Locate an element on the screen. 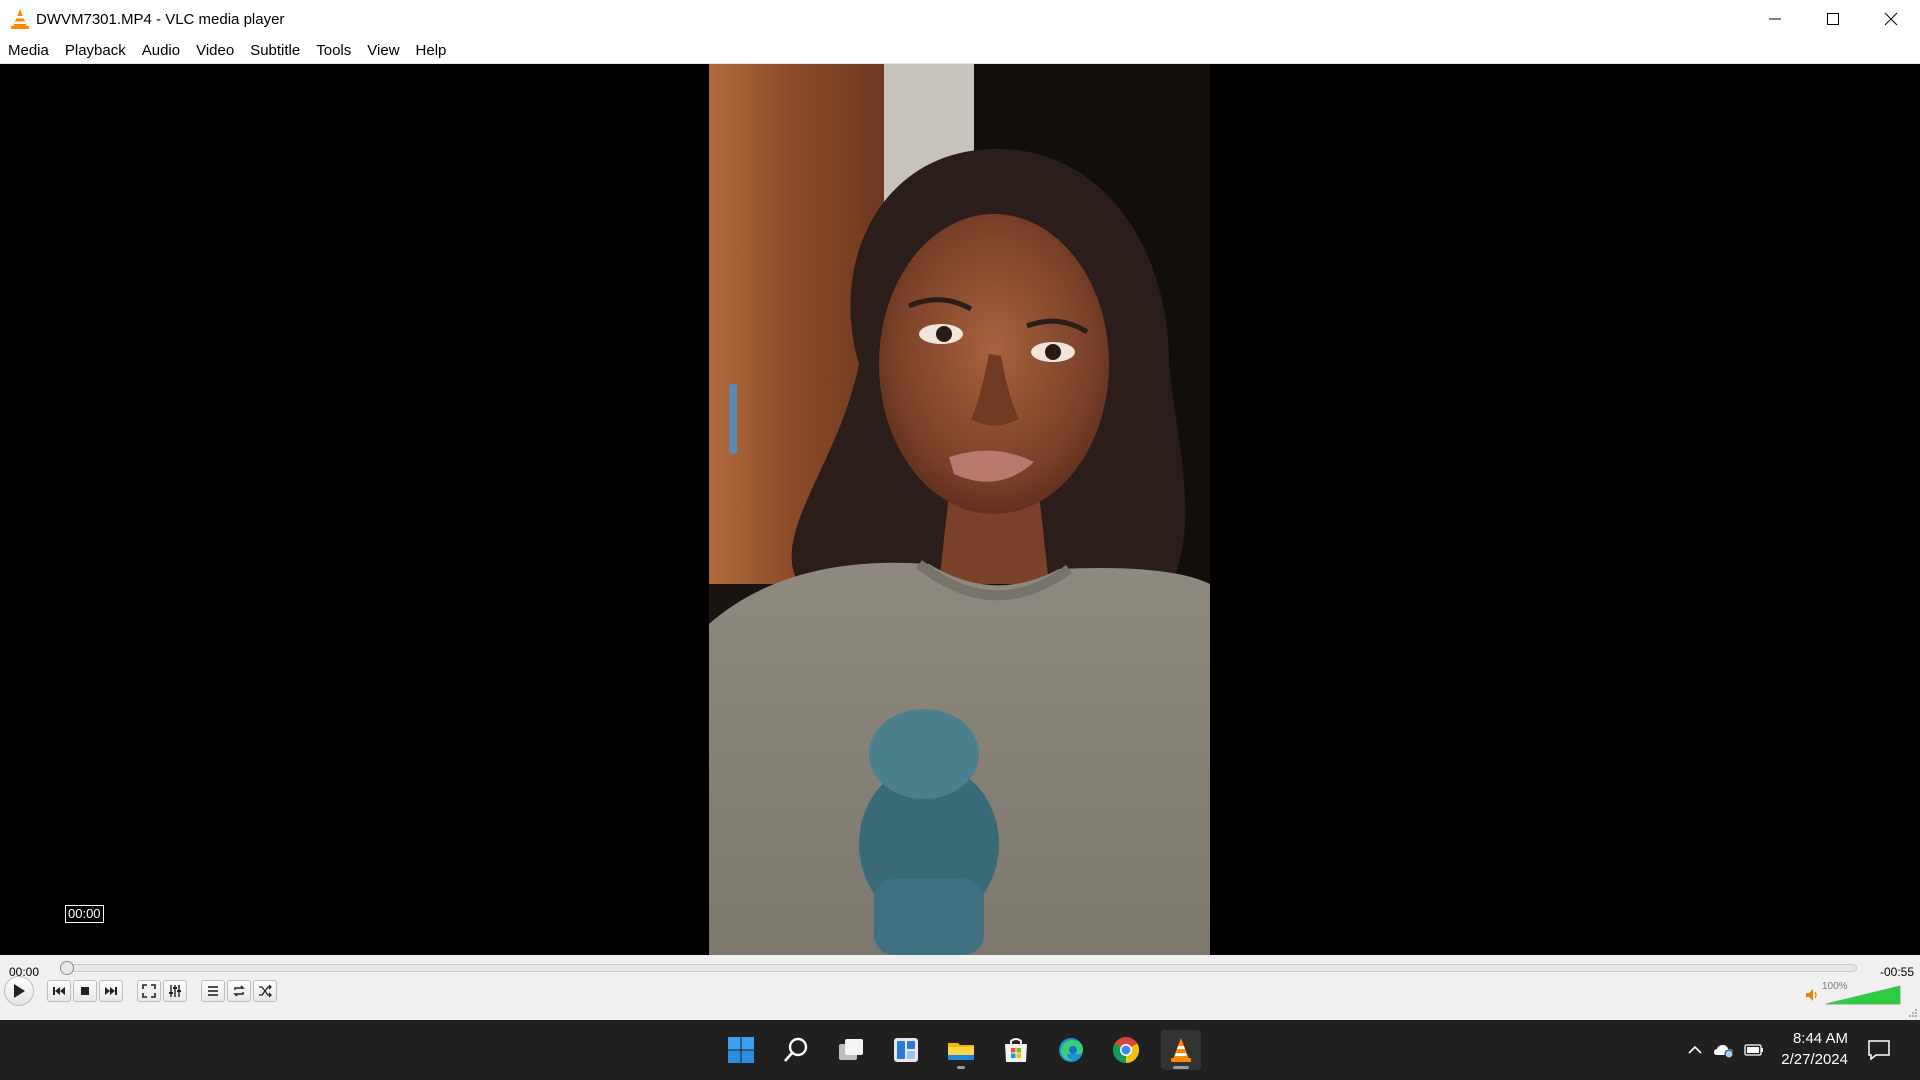 This screenshot has height=1080, width=1920. battery-button is located at coordinates (1754, 1050).